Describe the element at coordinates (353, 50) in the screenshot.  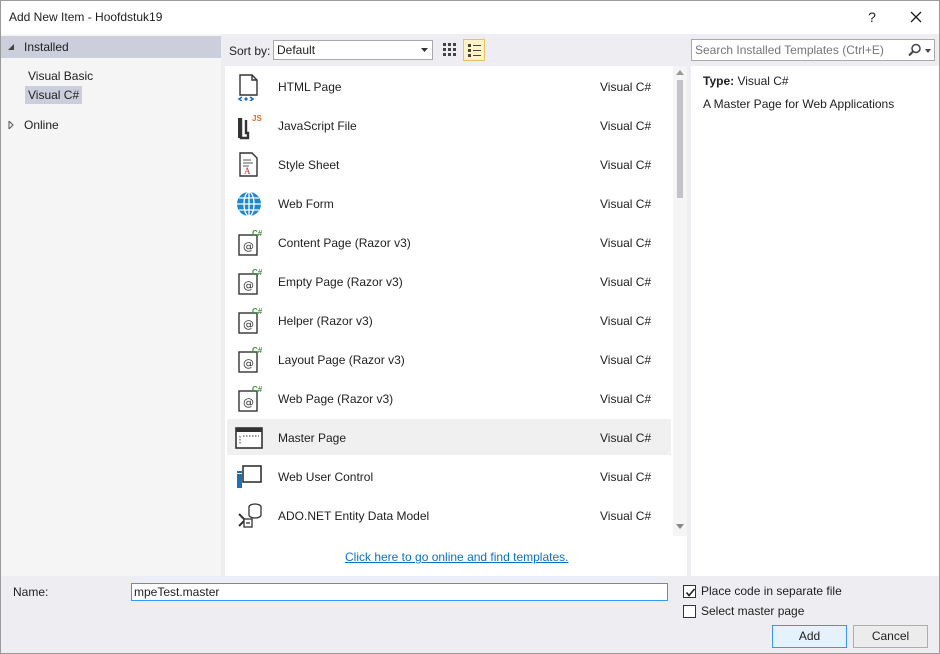
I see `sort-dropdown: Default` at that location.